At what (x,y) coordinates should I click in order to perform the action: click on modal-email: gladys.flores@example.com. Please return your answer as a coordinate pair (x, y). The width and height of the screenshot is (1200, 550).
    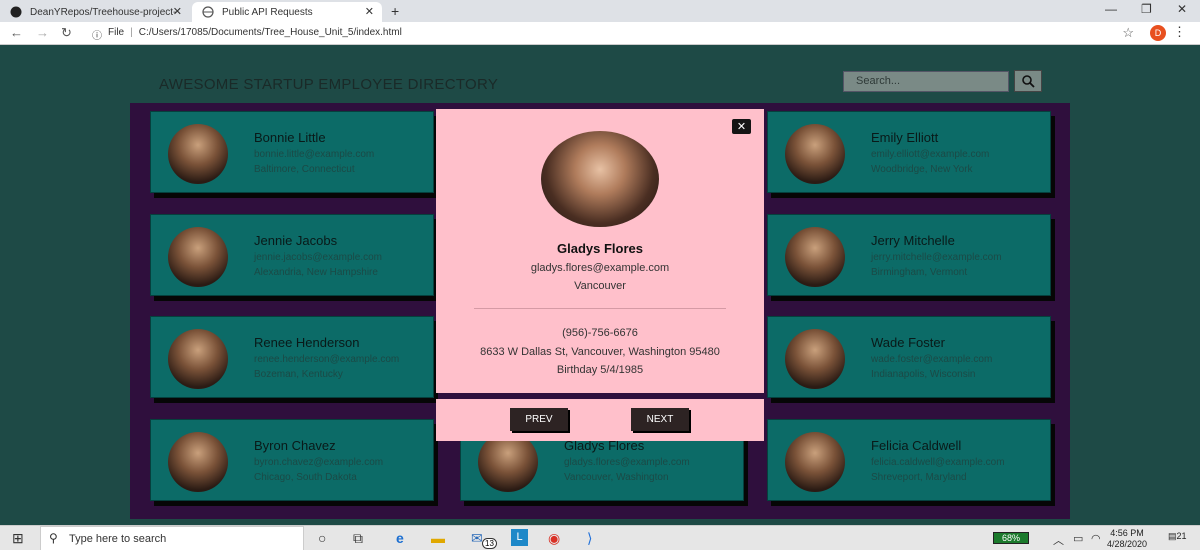
    Looking at the image, I should click on (600, 268).